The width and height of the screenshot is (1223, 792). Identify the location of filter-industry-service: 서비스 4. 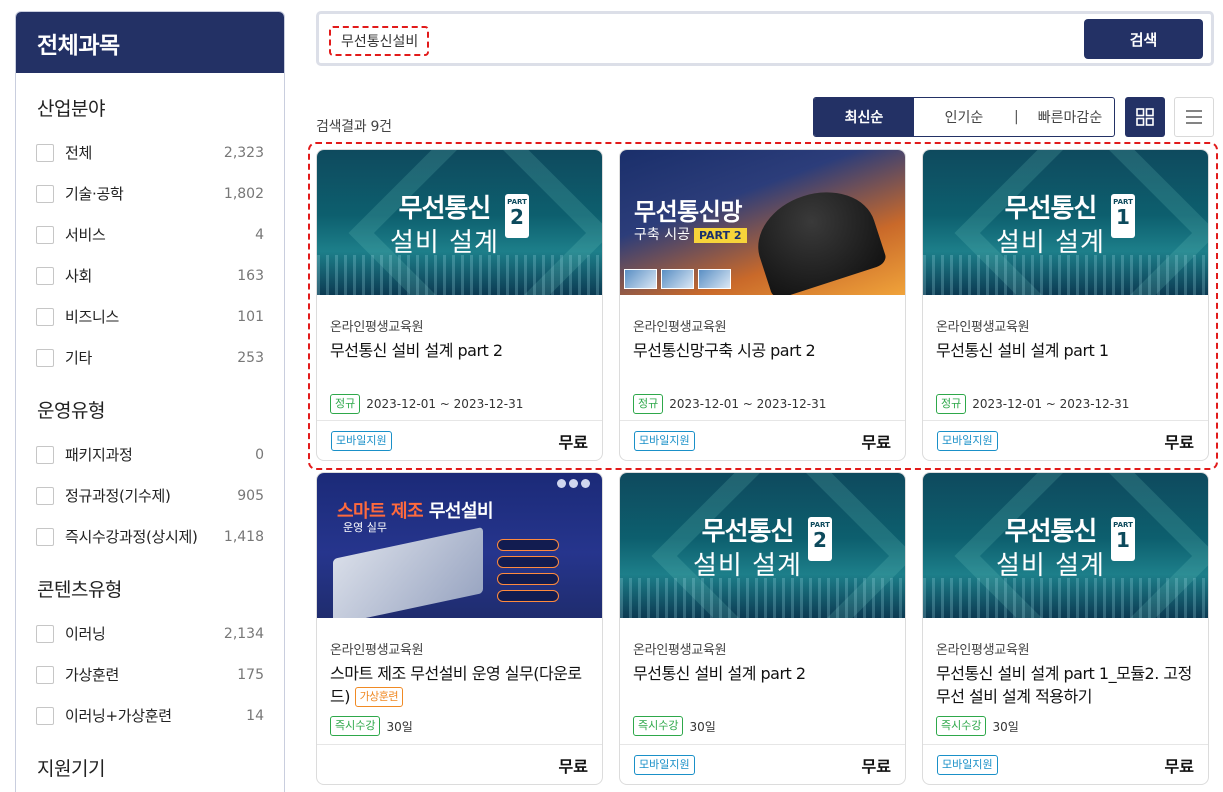
(150, 234).